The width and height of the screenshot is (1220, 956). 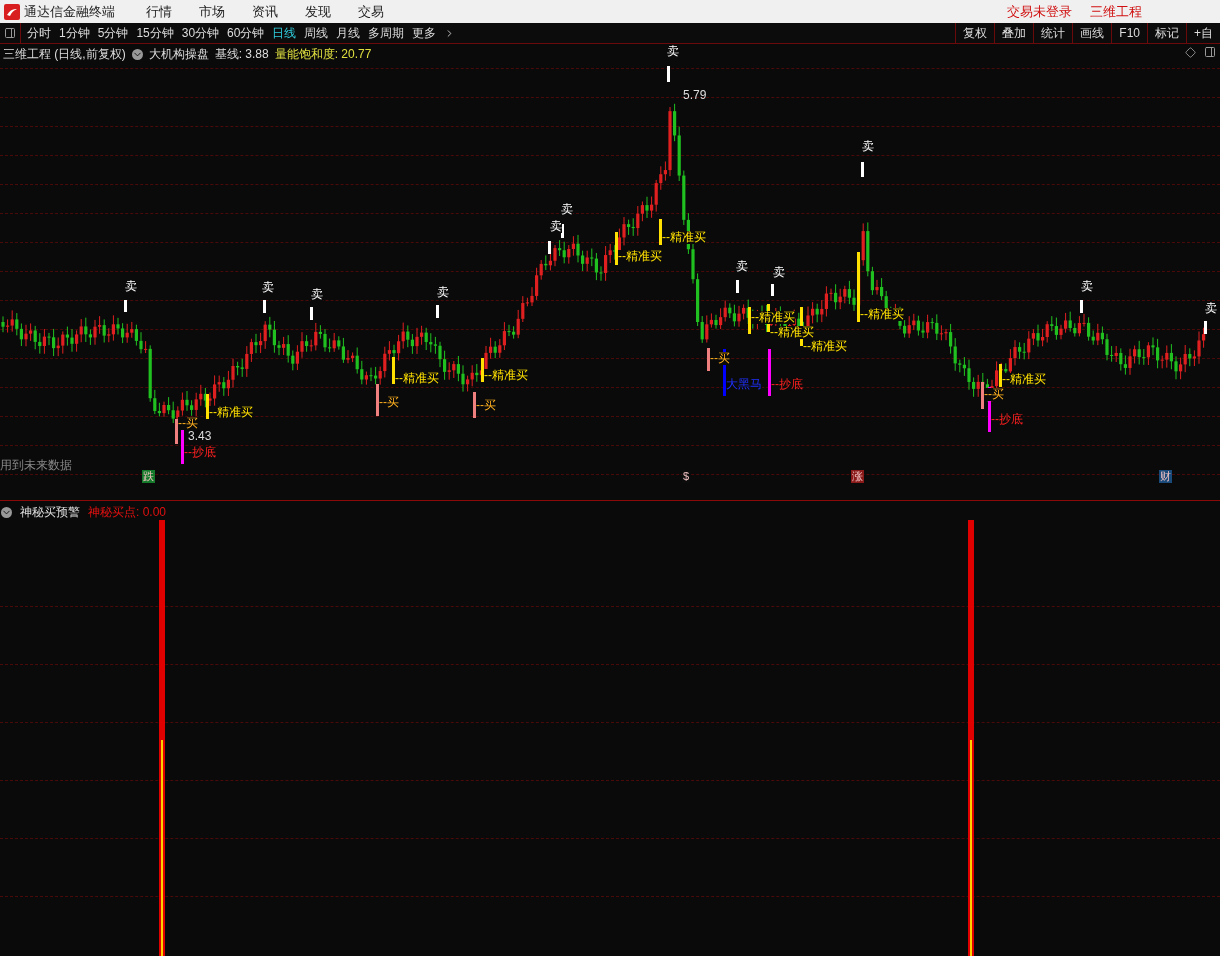 What do you see at coordinates (1092, 33) in the screenshot?
I see `toolbar-button: 画线` at bounding box center [1092, 33].